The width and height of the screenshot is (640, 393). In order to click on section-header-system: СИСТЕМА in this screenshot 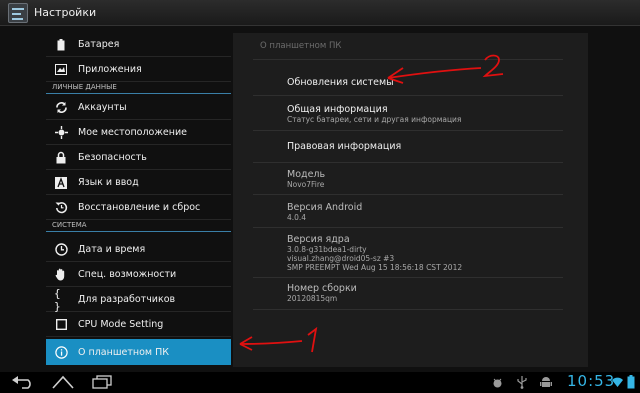, I will do `click(138, 226)`.